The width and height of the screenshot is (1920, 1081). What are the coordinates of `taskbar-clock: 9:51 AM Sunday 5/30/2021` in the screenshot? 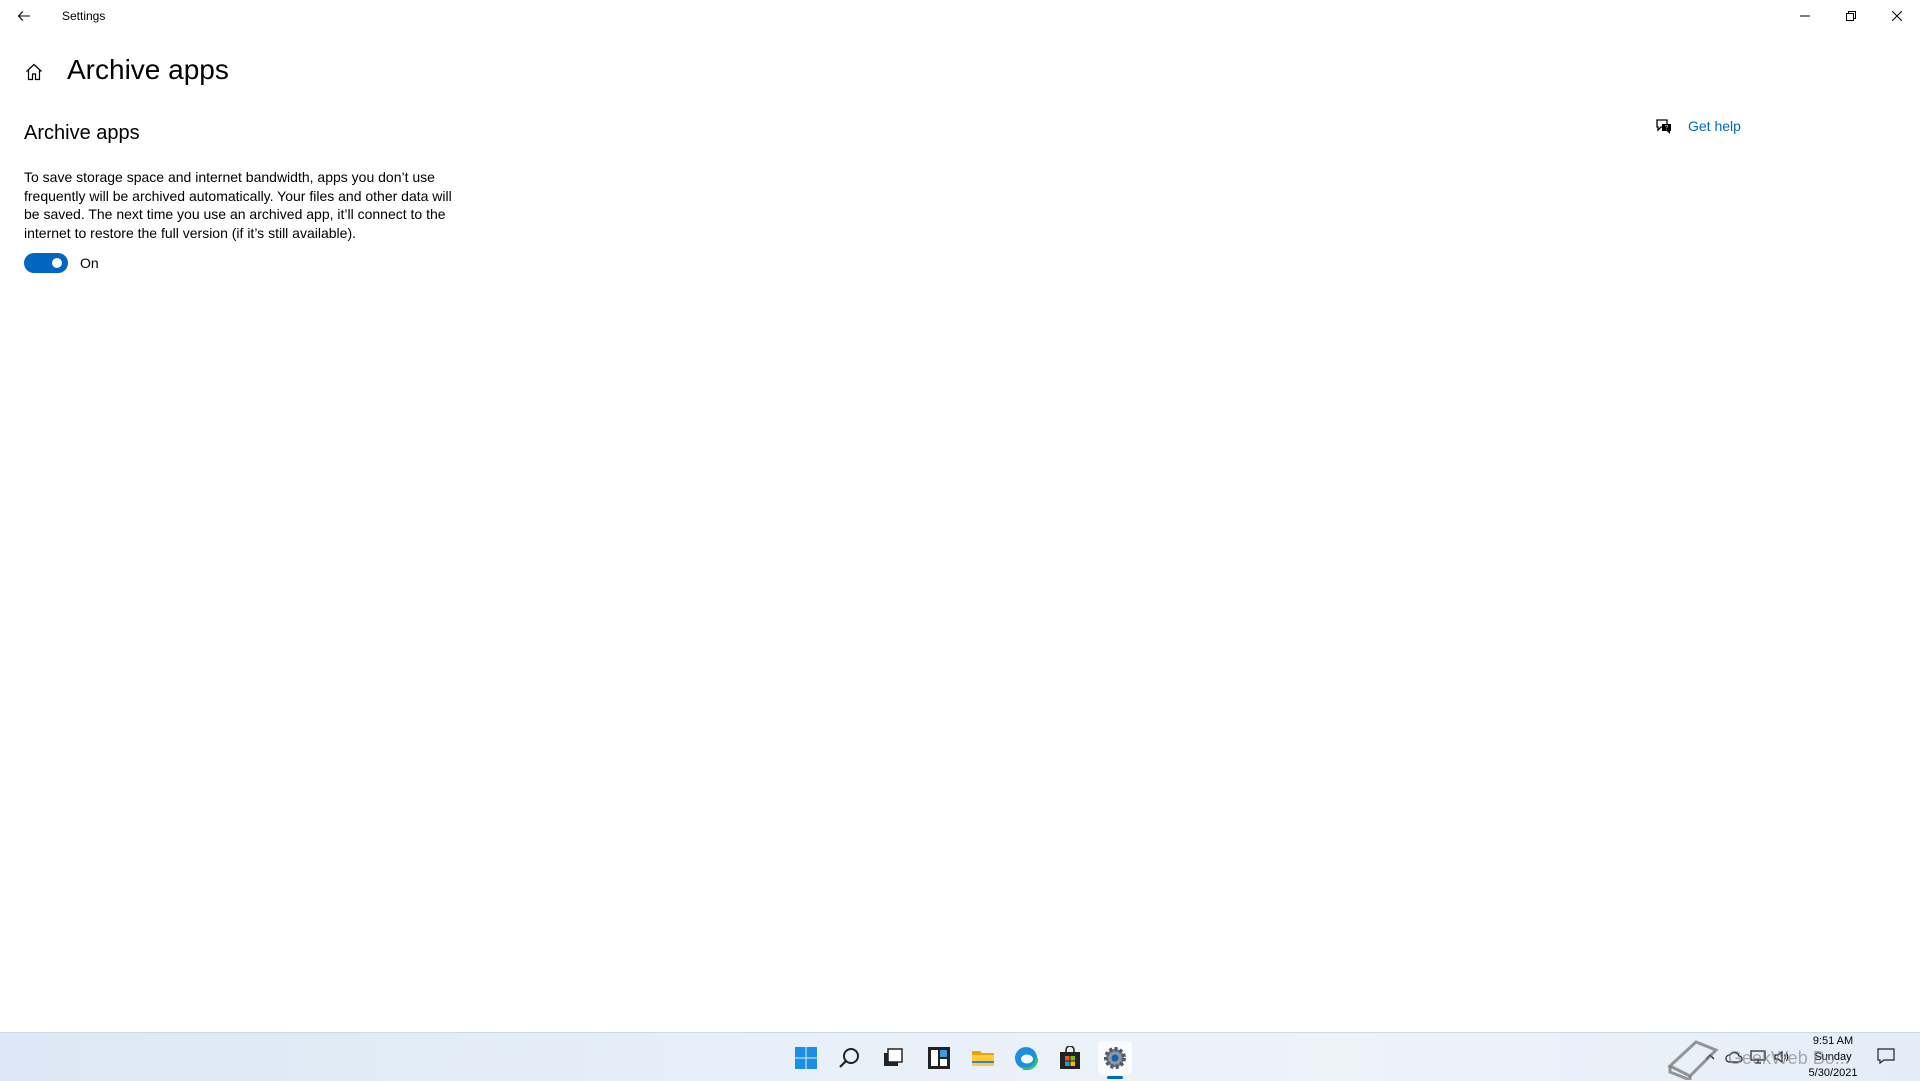 It's located at (1833, 1057).